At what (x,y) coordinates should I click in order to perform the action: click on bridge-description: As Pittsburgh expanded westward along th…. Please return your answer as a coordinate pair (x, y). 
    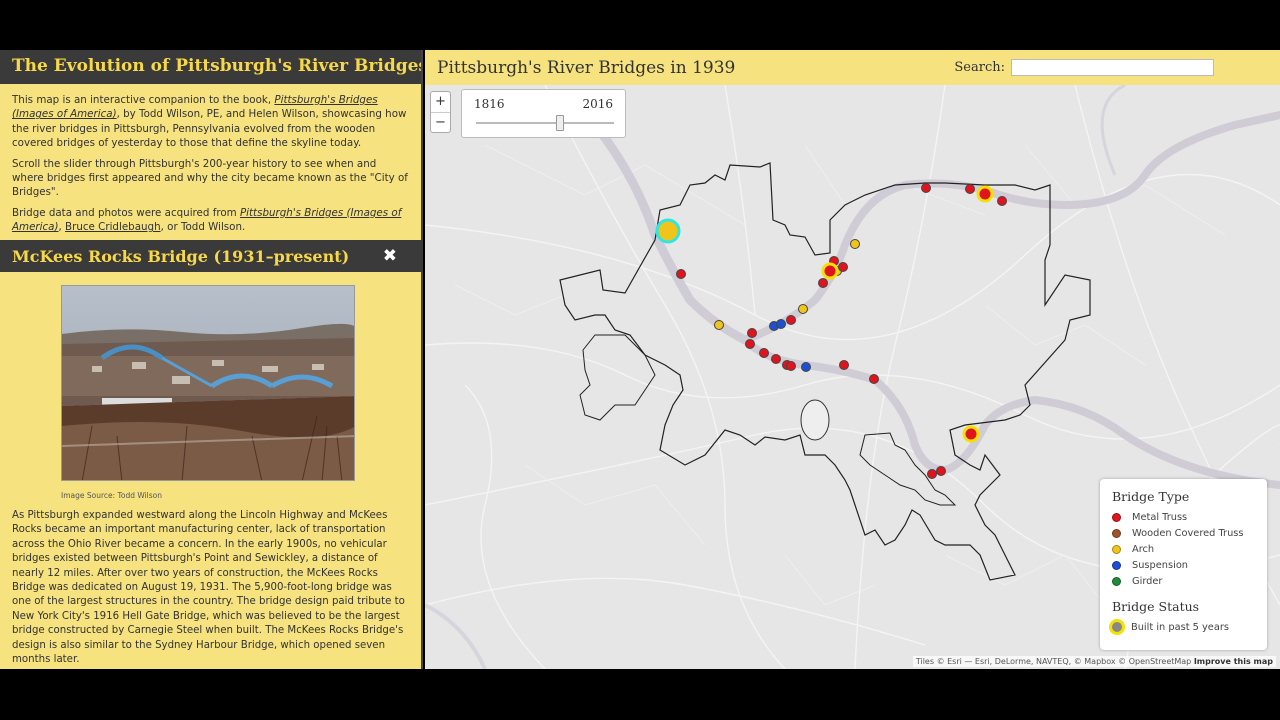
    Looking at the image, I should click on (208, 588).